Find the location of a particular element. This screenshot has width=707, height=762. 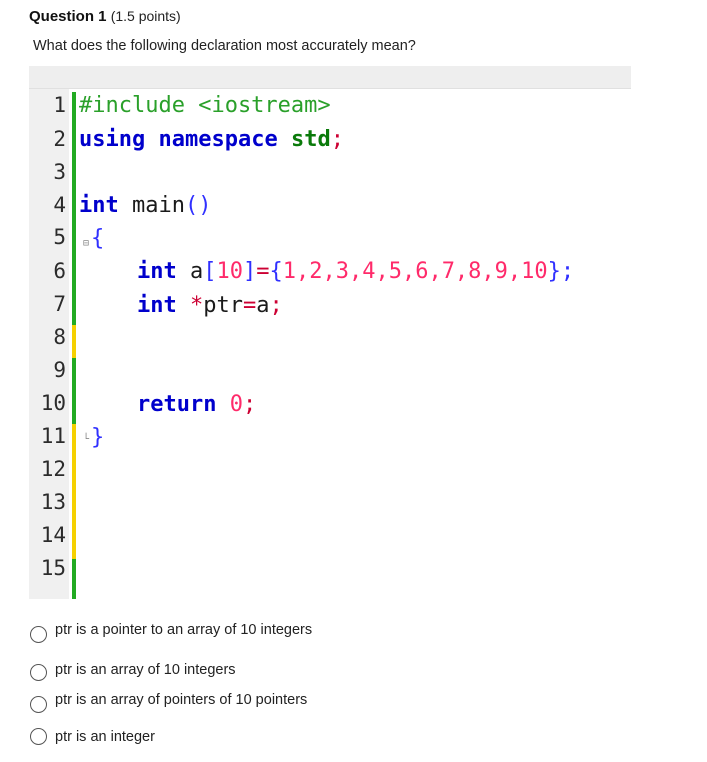

question-header: Question 1 (1.5 points) is located at coordinates (105, 16).